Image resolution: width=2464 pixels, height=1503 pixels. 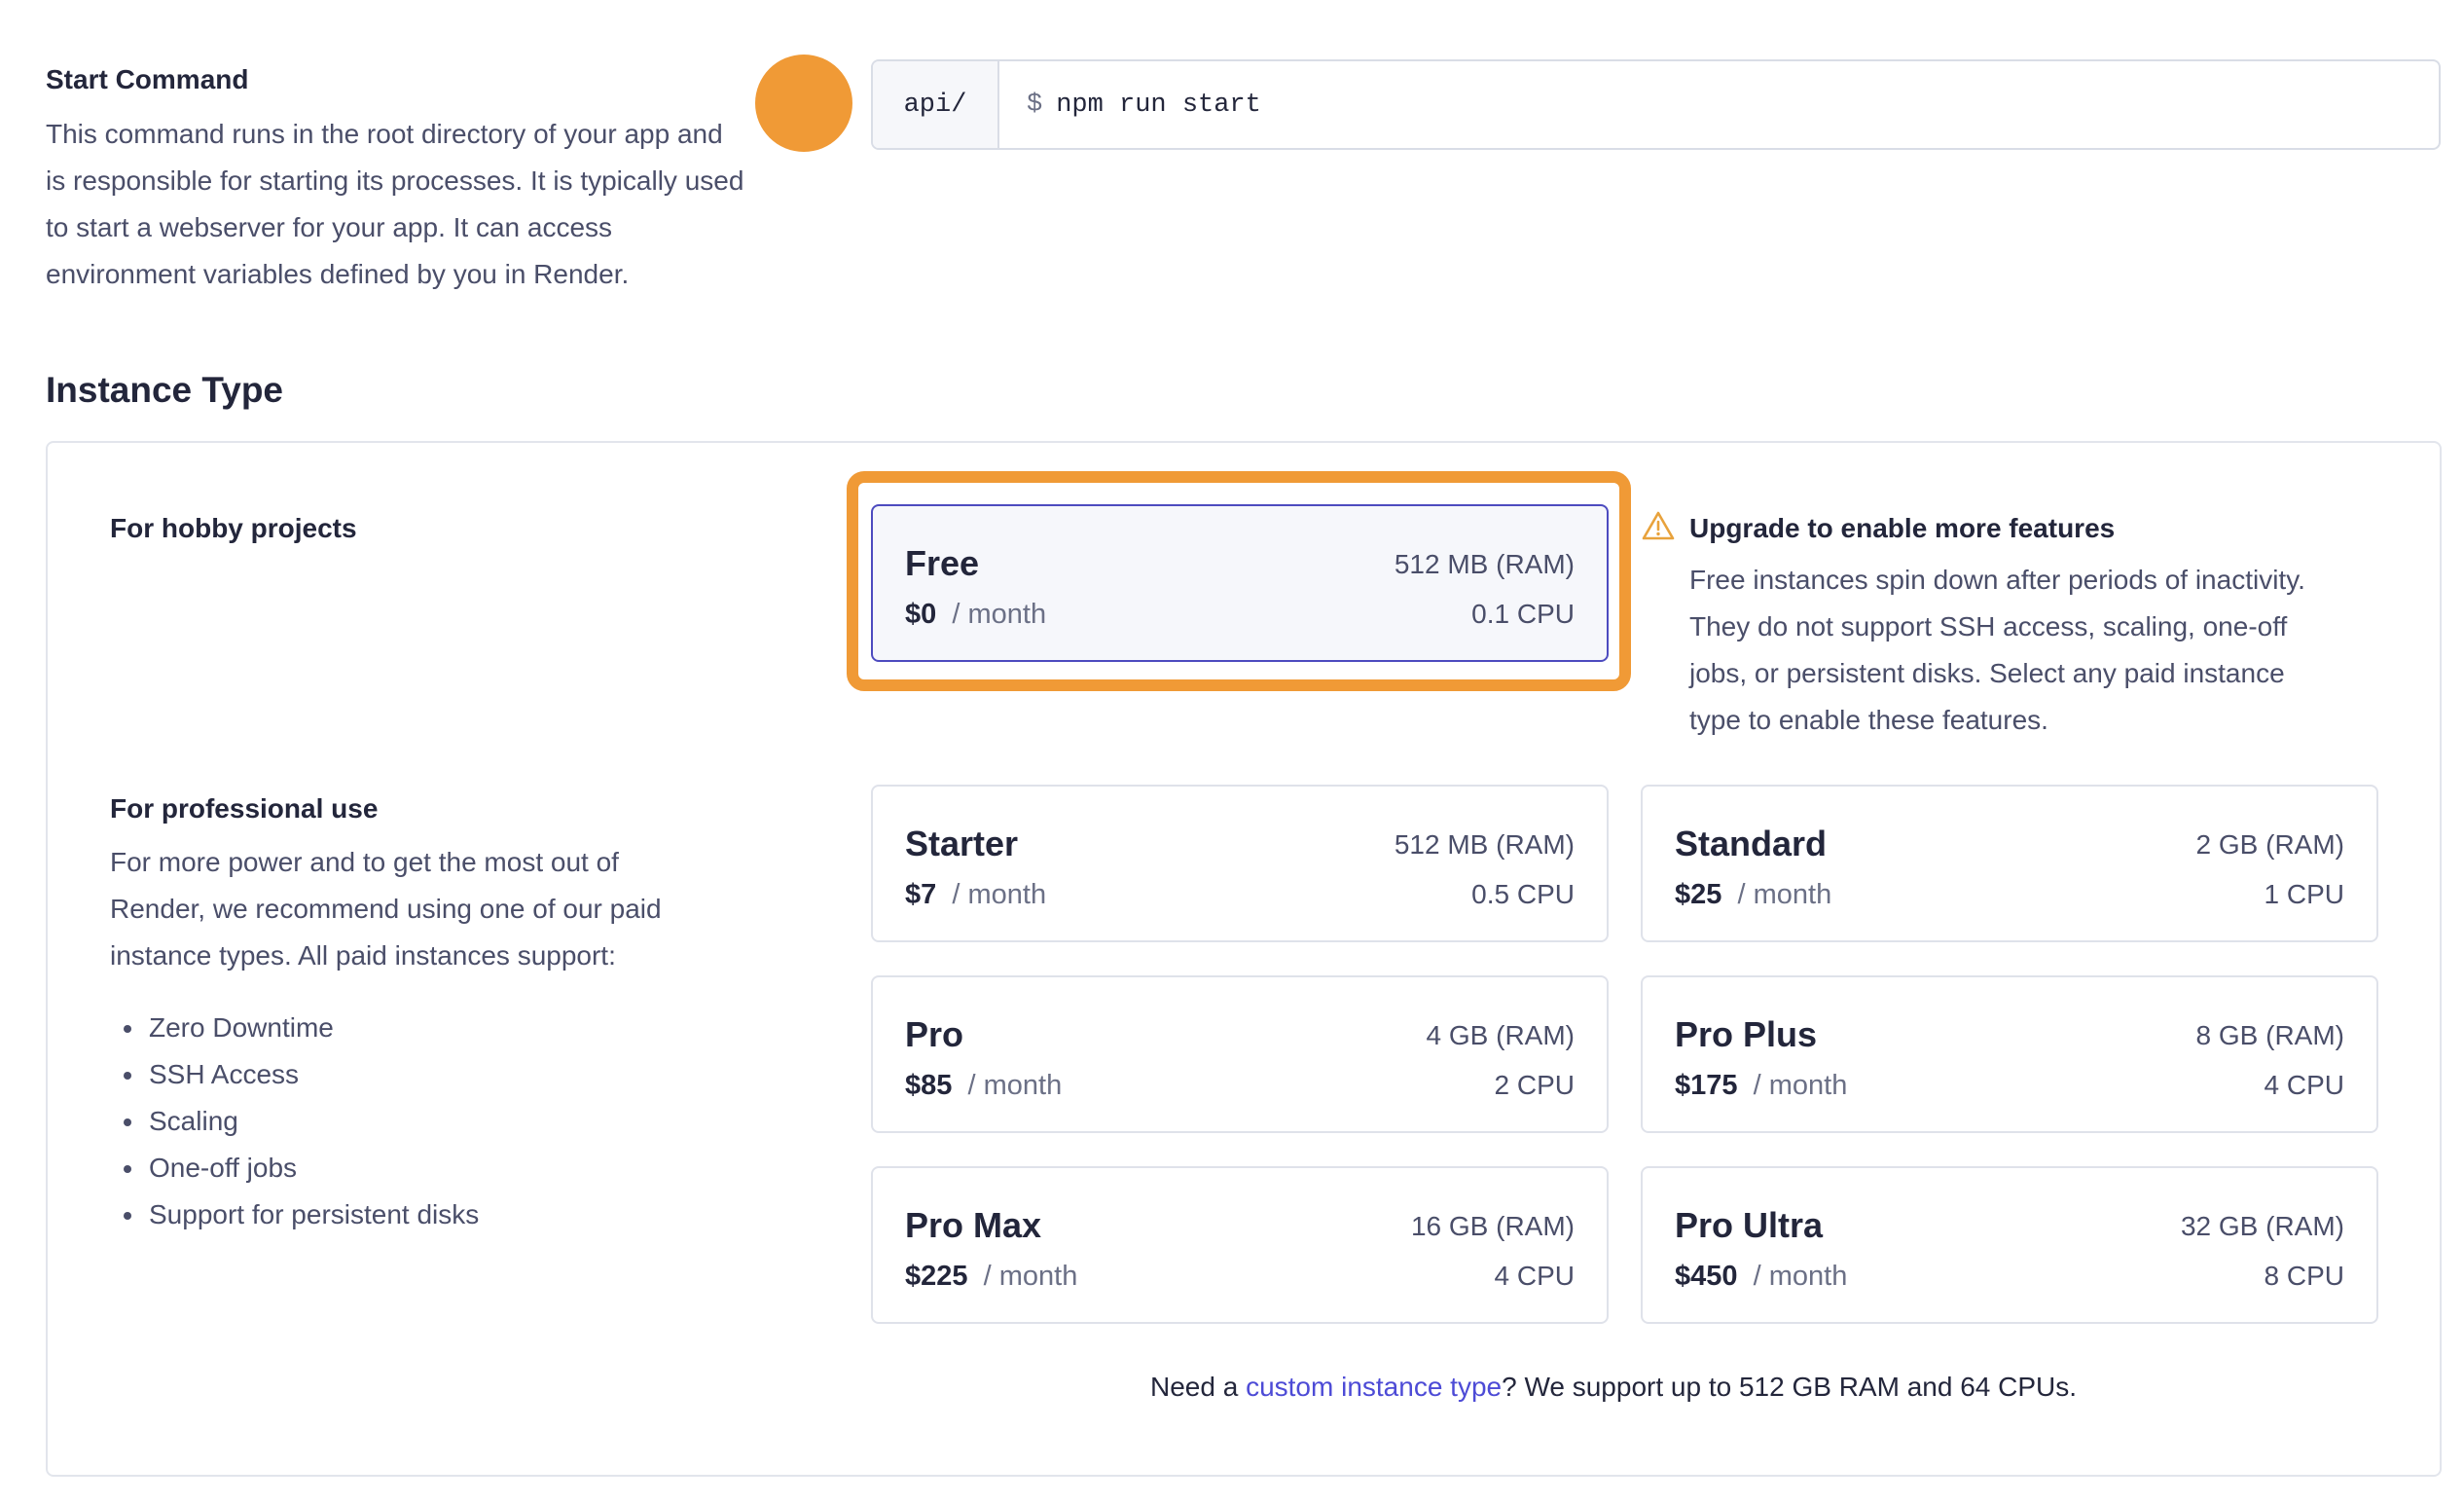 What do you see at coordinates (1534, 1085) in the screenshot?
I see `instance-cpu: 2 CPU` at bounding box center [1534, 1085].